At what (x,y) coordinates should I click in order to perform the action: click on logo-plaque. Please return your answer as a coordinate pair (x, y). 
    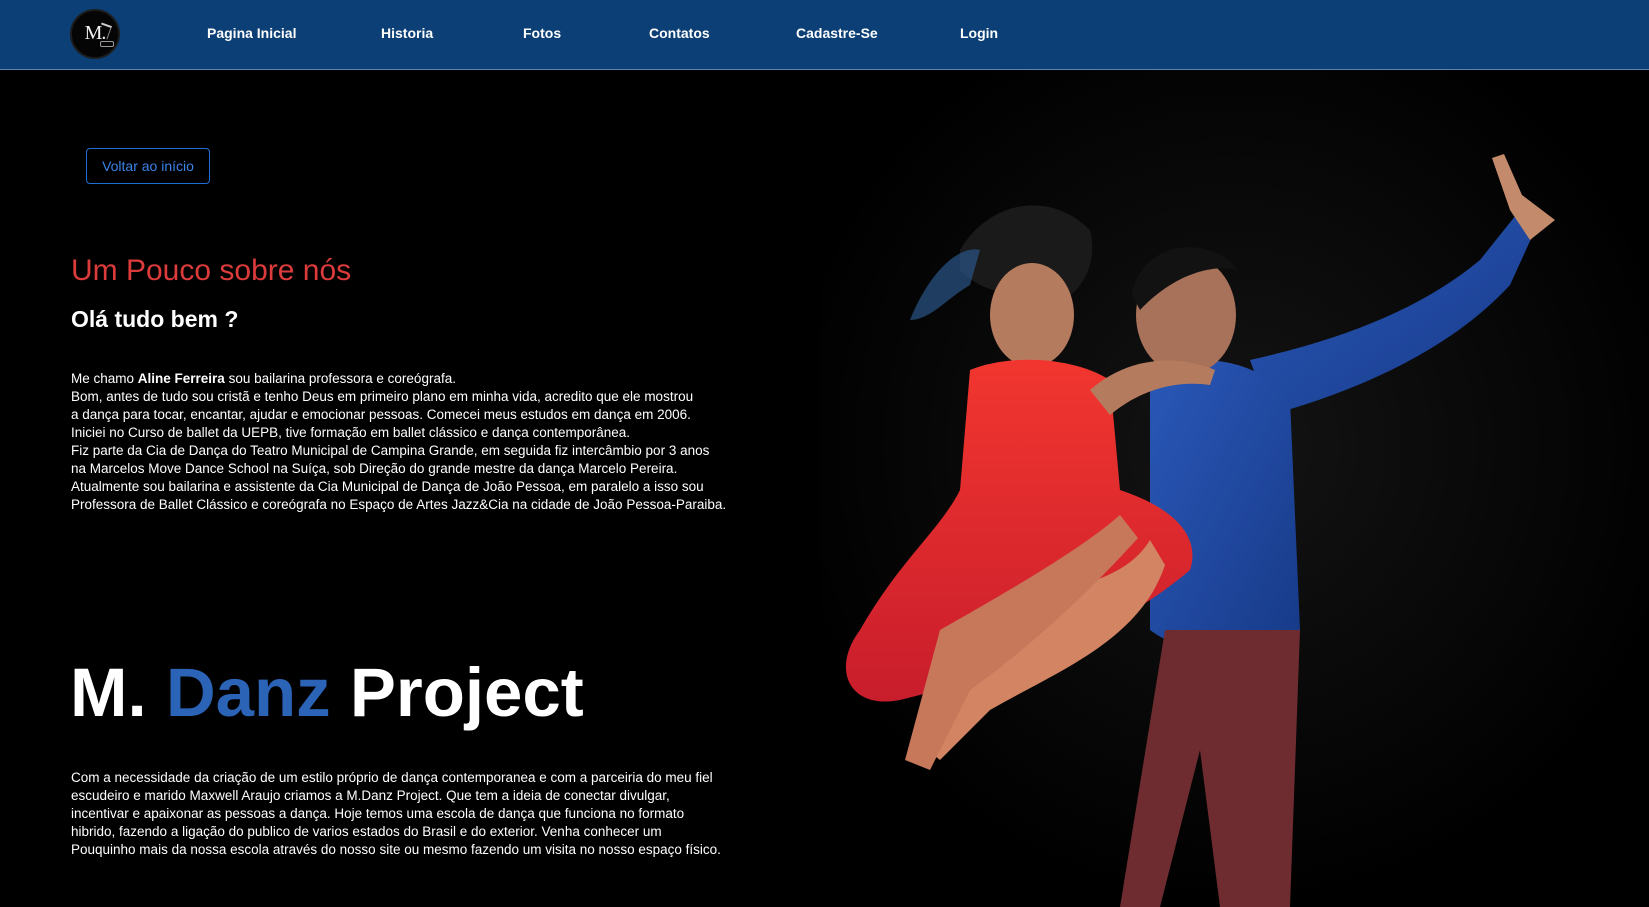
    Looking at the image, I should click on (107, 44).